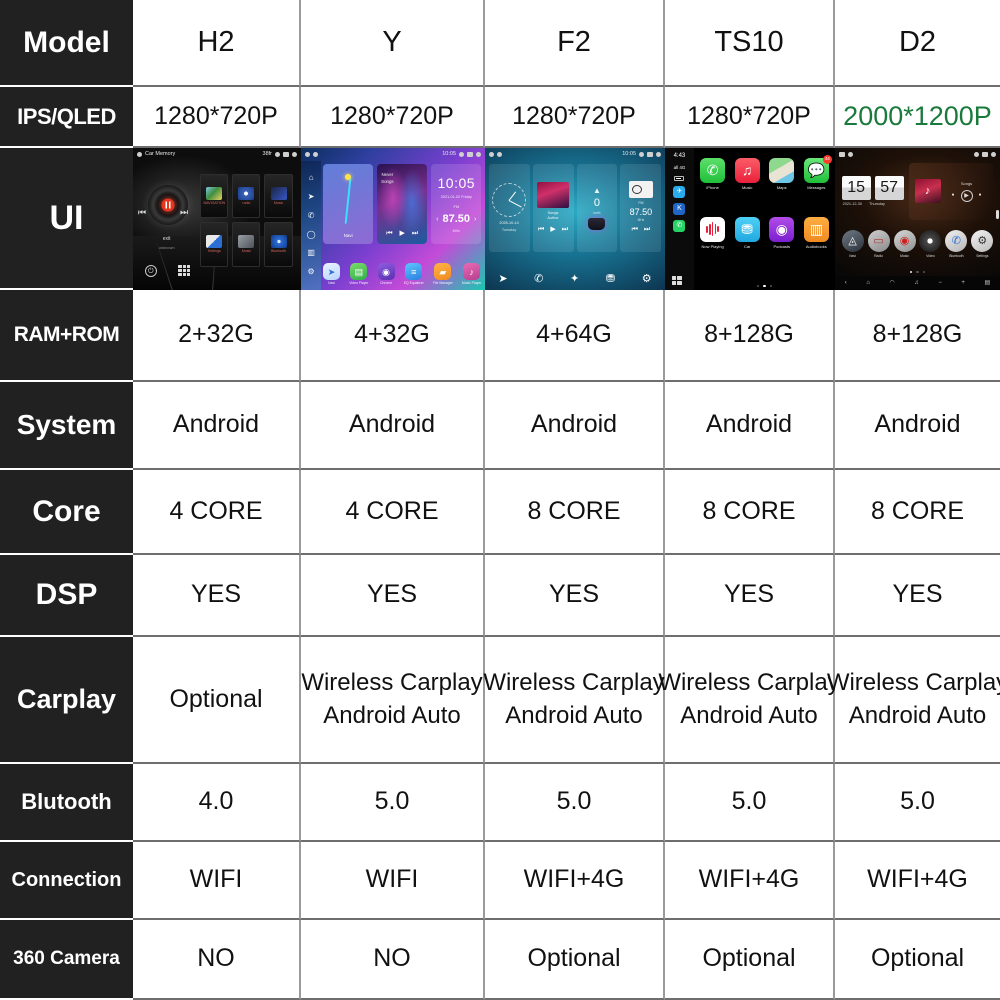 The height and width of the screenshot is (1000, 1000). I want to click on d2-clock-widget: 15 57 2021-12-30 Thursday, so click(872, 191).